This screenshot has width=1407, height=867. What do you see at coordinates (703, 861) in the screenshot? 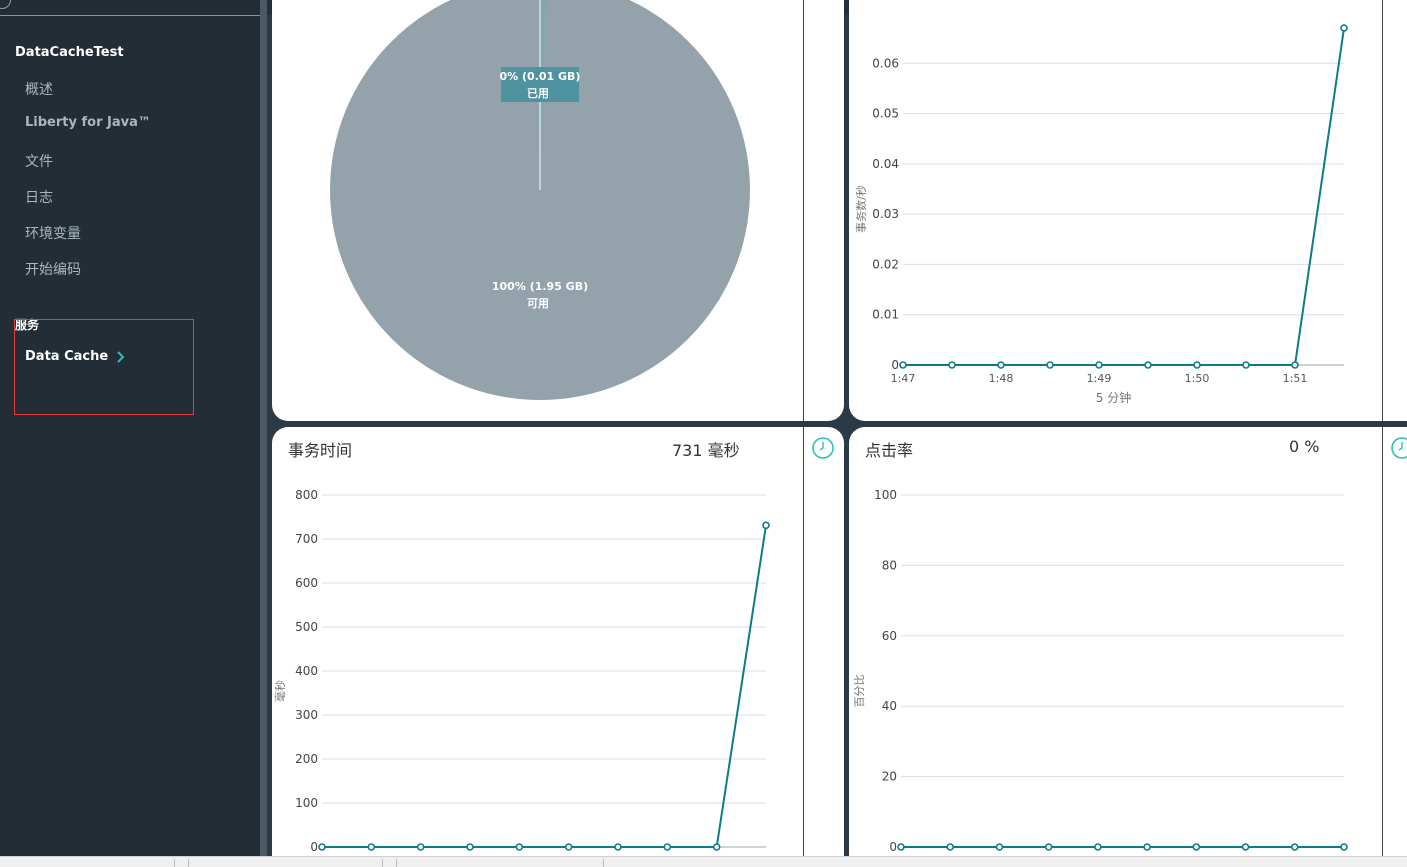
I see `status-bar` at bounding box center [703, 861].